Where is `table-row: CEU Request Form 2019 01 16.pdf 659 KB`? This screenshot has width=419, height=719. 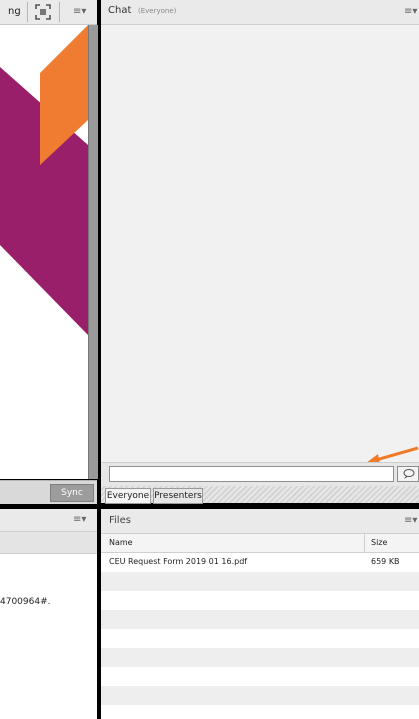
table-row: CEU Request Form 2019 01 16.pdf 659 KB is located at coordinates (260, 562).